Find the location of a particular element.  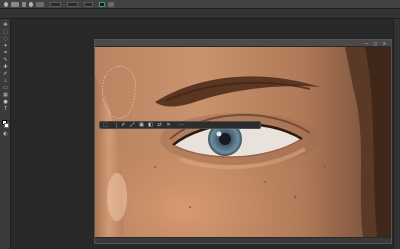

preset-picker is located at coordinates (40, 4).